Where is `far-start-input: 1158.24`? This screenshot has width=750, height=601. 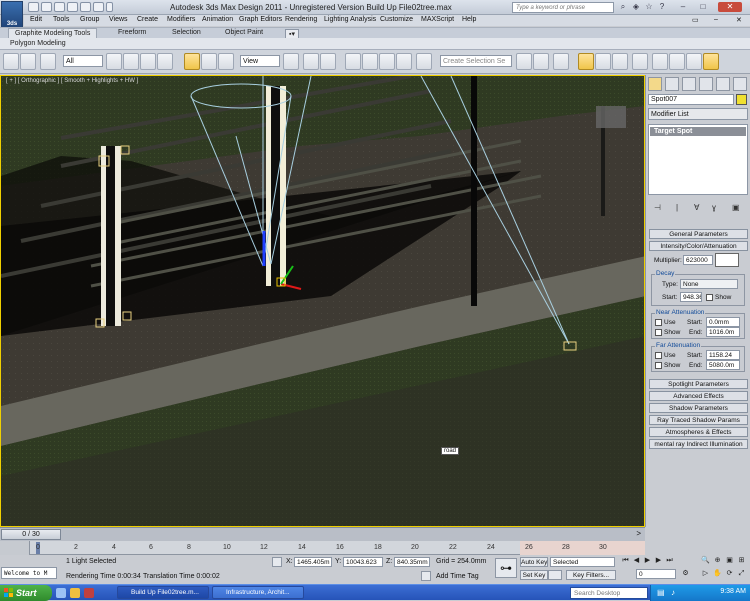
far-start-input: 1158.24 is located at coordinates (723, 355).